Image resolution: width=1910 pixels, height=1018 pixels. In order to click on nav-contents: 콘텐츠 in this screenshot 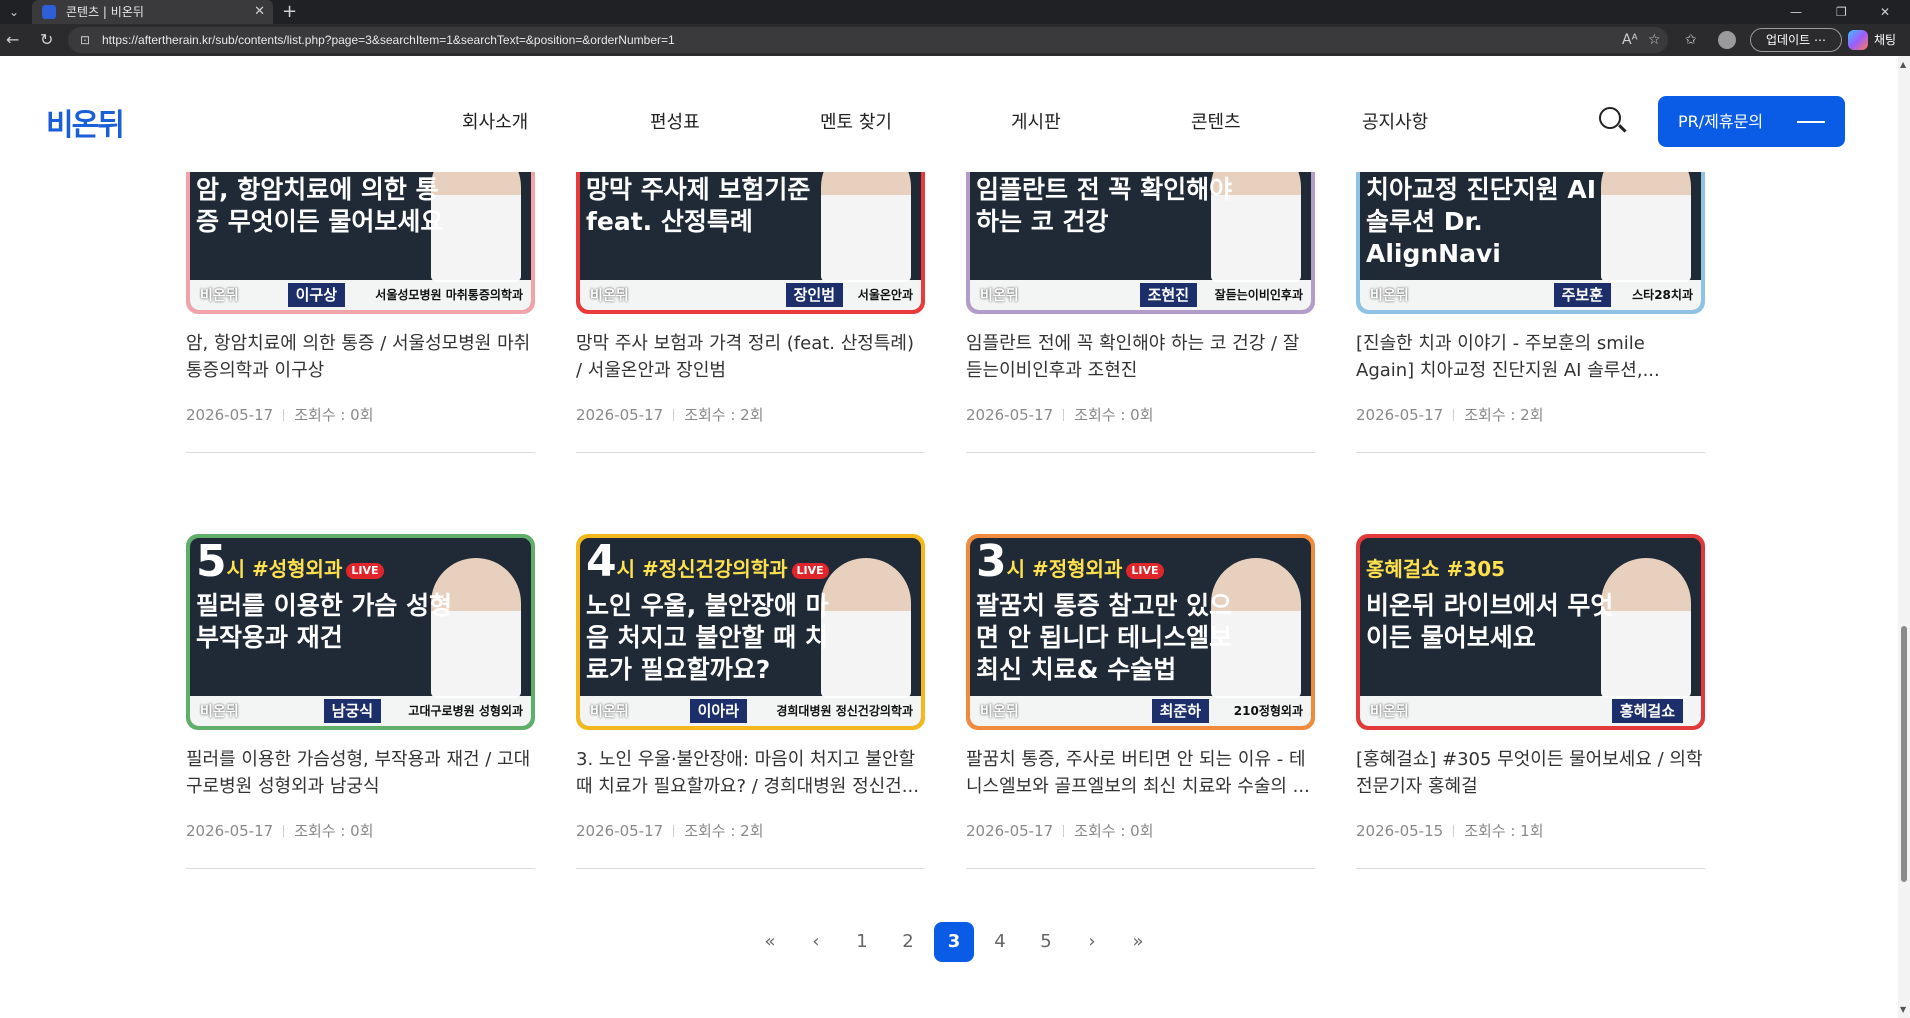, I will do `click(1216, 121)`.